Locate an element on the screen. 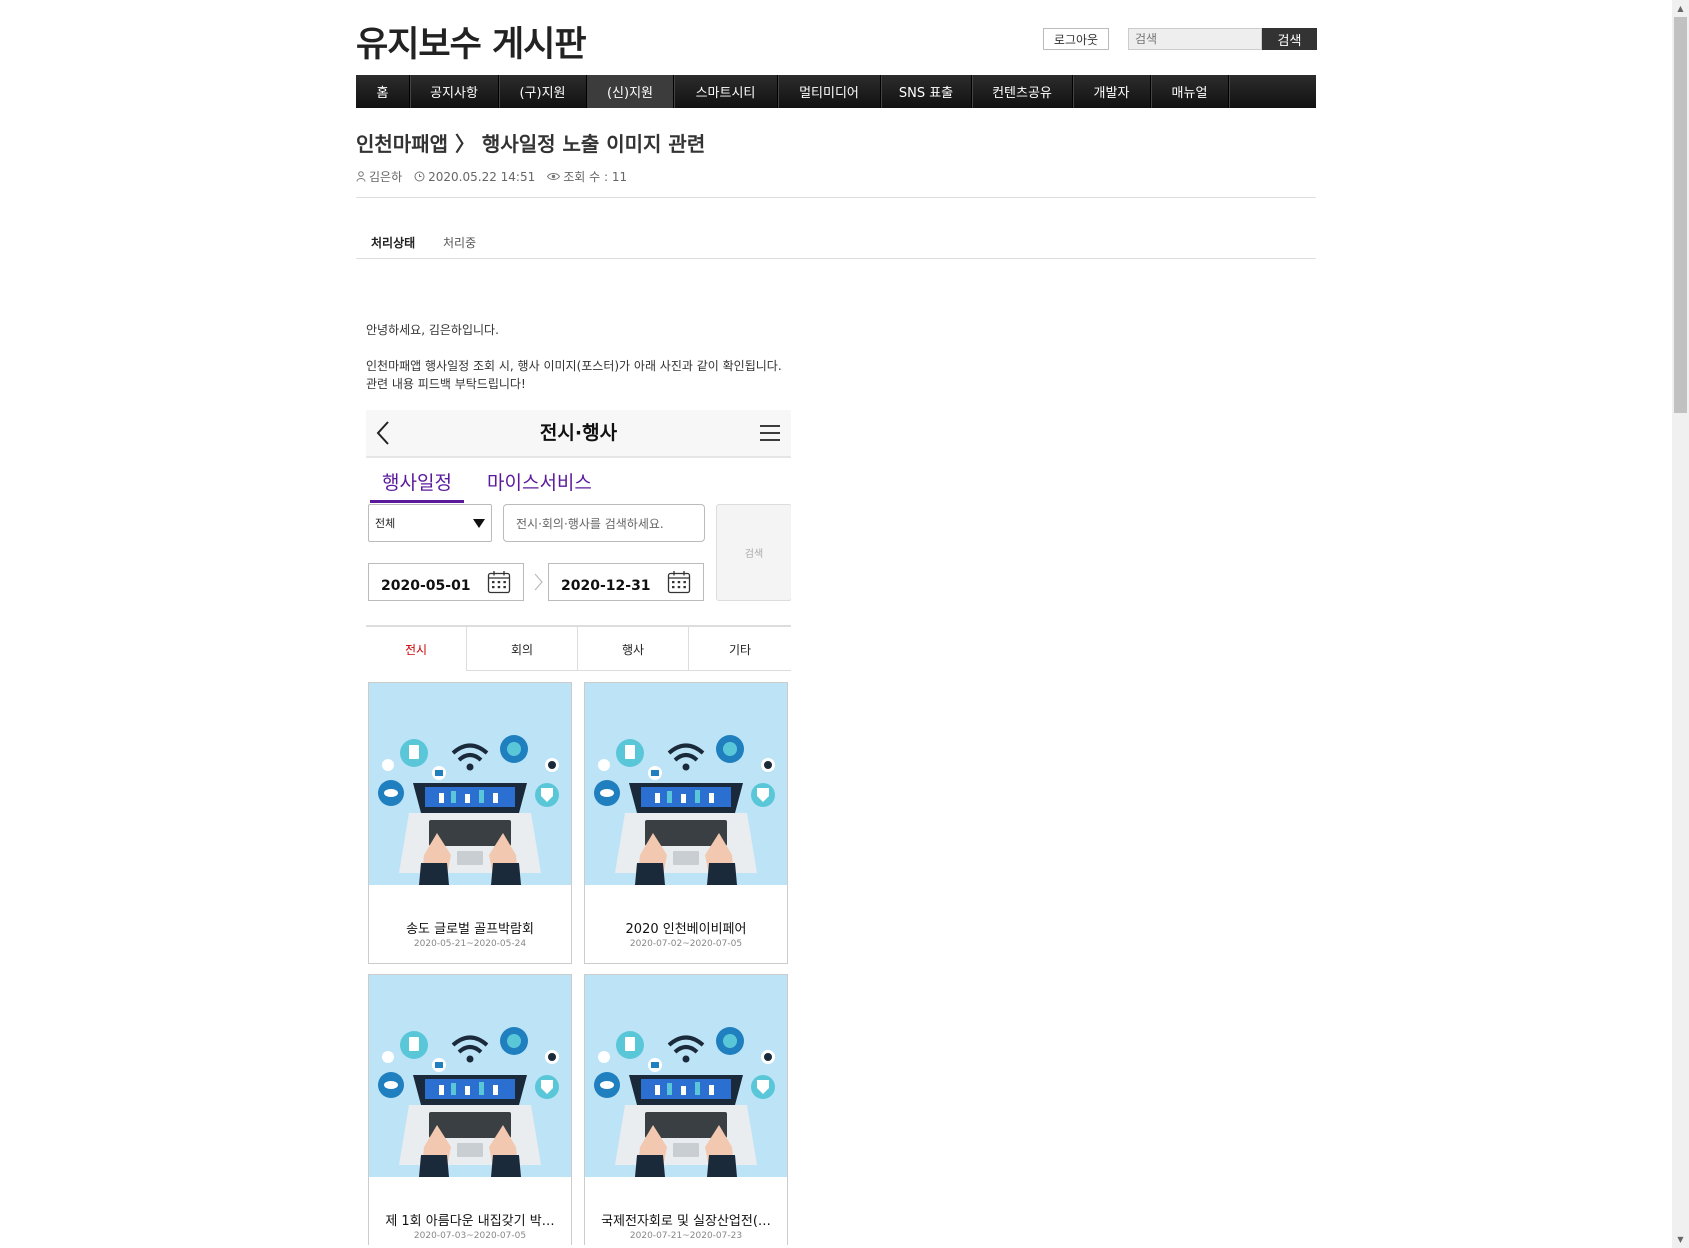  body-greeting: 안녕하세요, 김은하입니다. is located at coordinates (432, 330).